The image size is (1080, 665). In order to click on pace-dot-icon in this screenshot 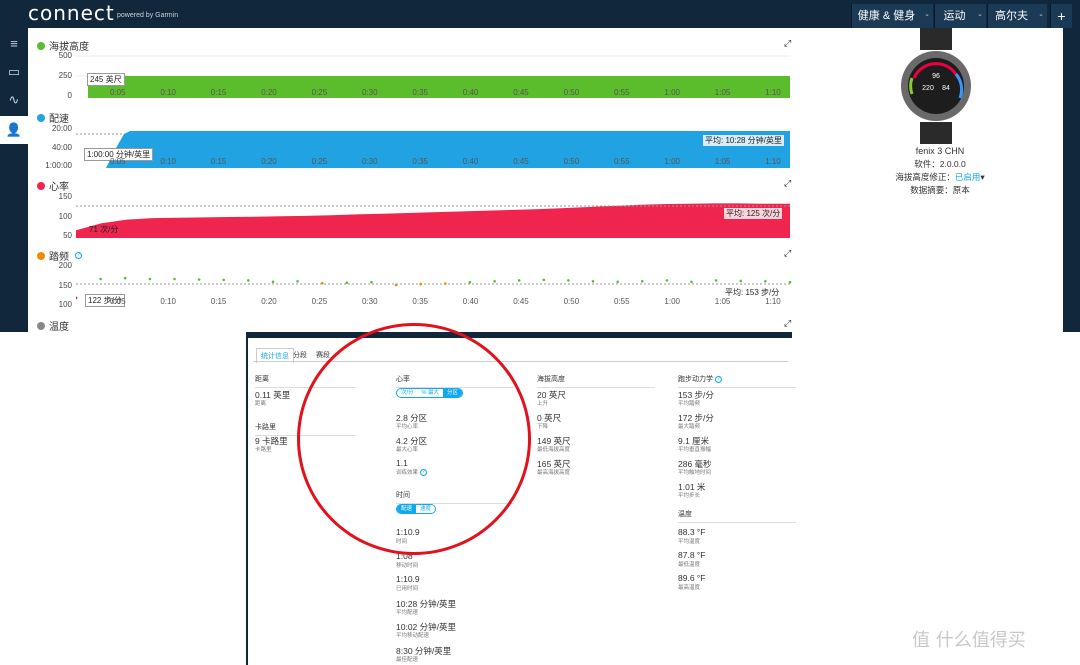, I will do `click(41, 117)`.